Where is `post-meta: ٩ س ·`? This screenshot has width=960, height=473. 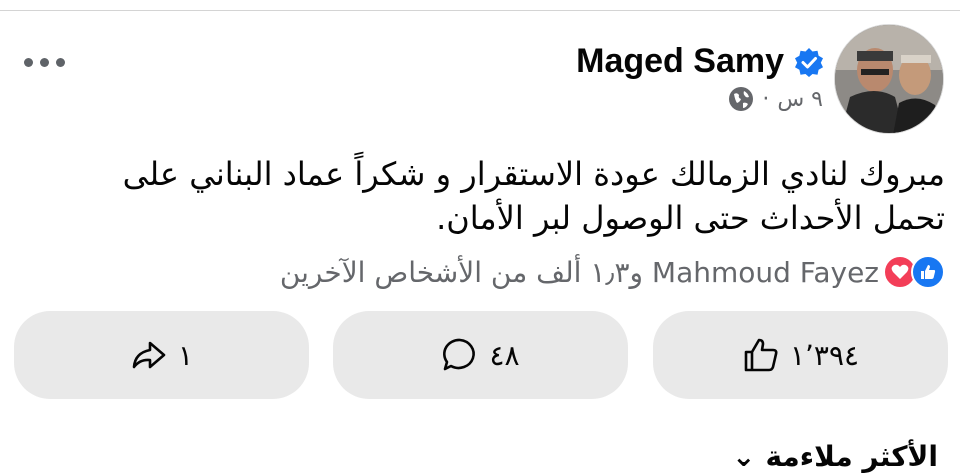 post-meta: ٩ س · is located at coordinates (775, 99).